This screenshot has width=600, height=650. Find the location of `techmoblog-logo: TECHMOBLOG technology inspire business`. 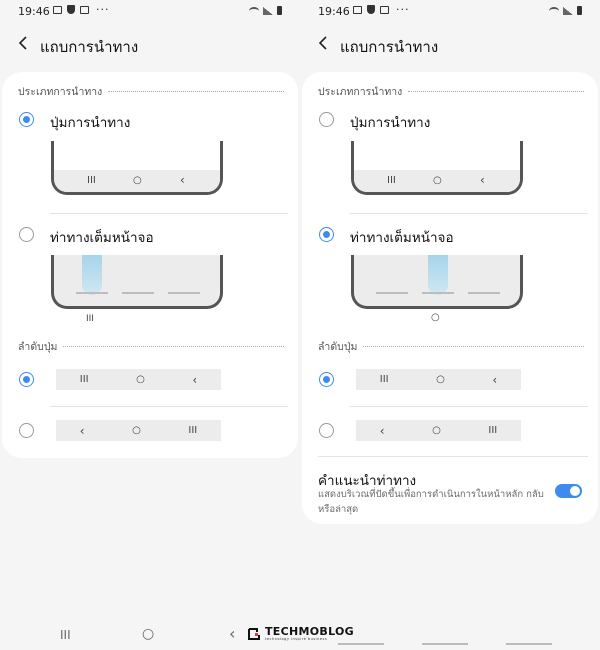

techmoblog-logo: TECHMOBLOG technology inspire business is located at coordinates (300, 633).